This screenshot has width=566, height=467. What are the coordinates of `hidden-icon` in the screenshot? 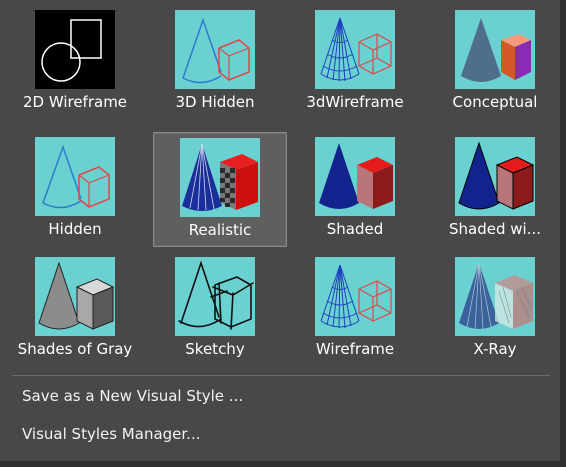 It's located at (75, 176).